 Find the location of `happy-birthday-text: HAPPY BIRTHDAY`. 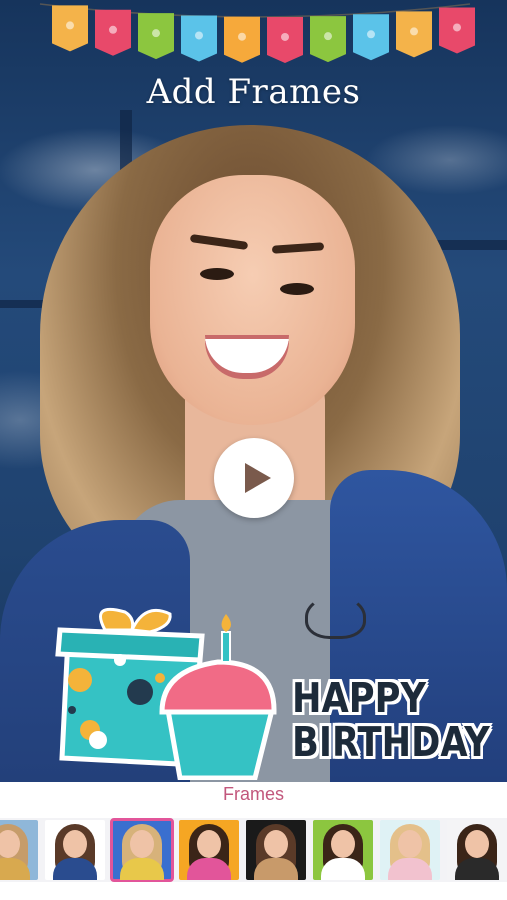

happy-birthday-text: HAPPY BIRTHDAY is located at coordinates (391, 720).